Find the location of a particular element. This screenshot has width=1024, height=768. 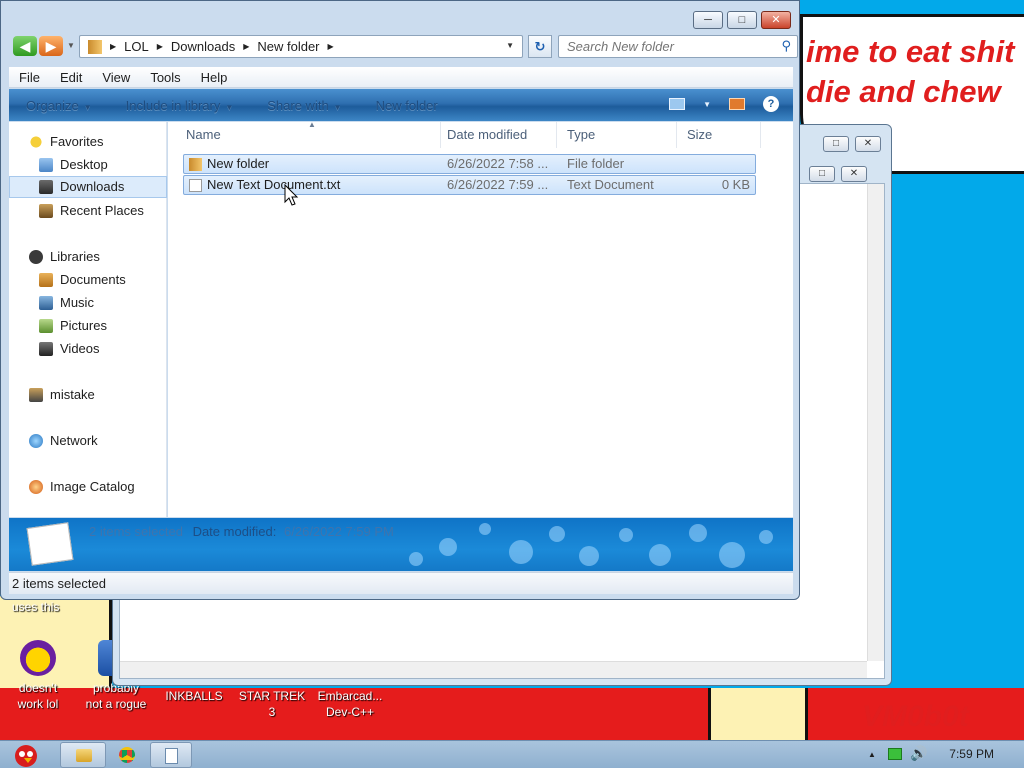

taskbar: ▲ 🔊 7:59 PM is located at coordinates (512, 754).